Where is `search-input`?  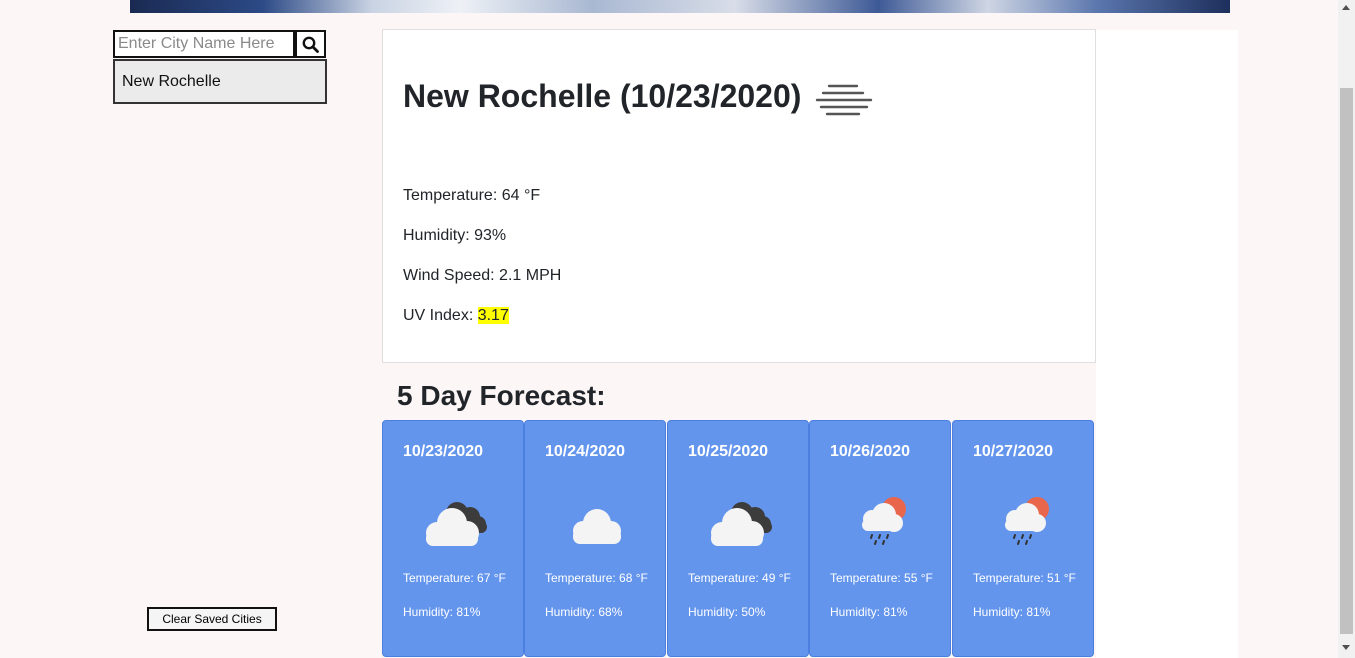
search-input is located at coordinates (204, 44).